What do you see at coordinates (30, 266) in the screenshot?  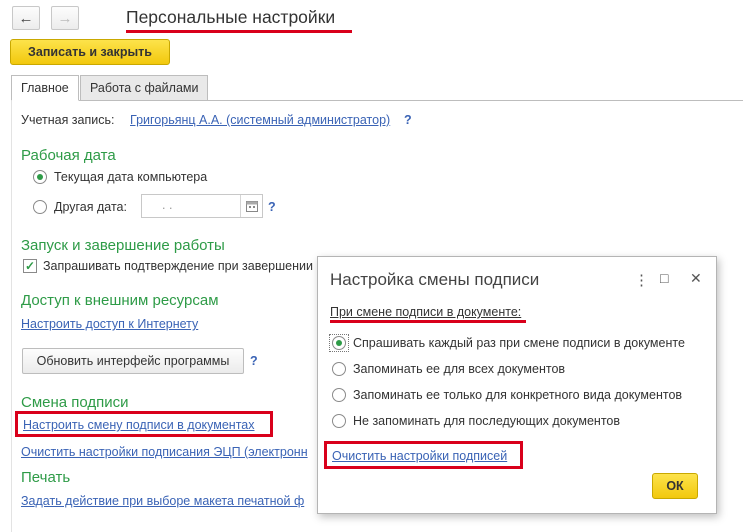 I see `confirm-exit-checkbox: ✓` at bounding box center [30, 266].